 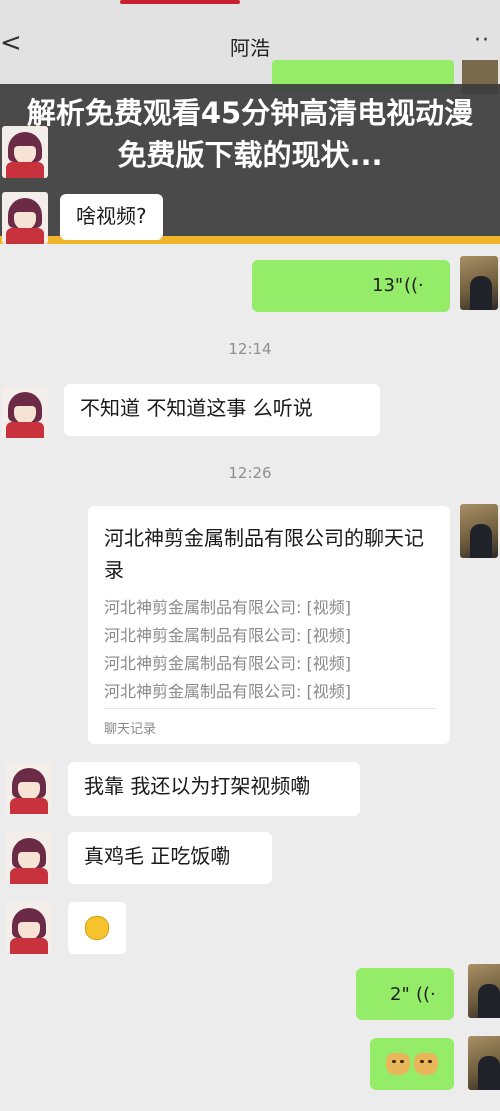 What do you see at coordinates (214, 789) in the screenshot?
I see `message-bubble: 我靠 我还以为打架视频嘞` at bounding box center [214, 789].